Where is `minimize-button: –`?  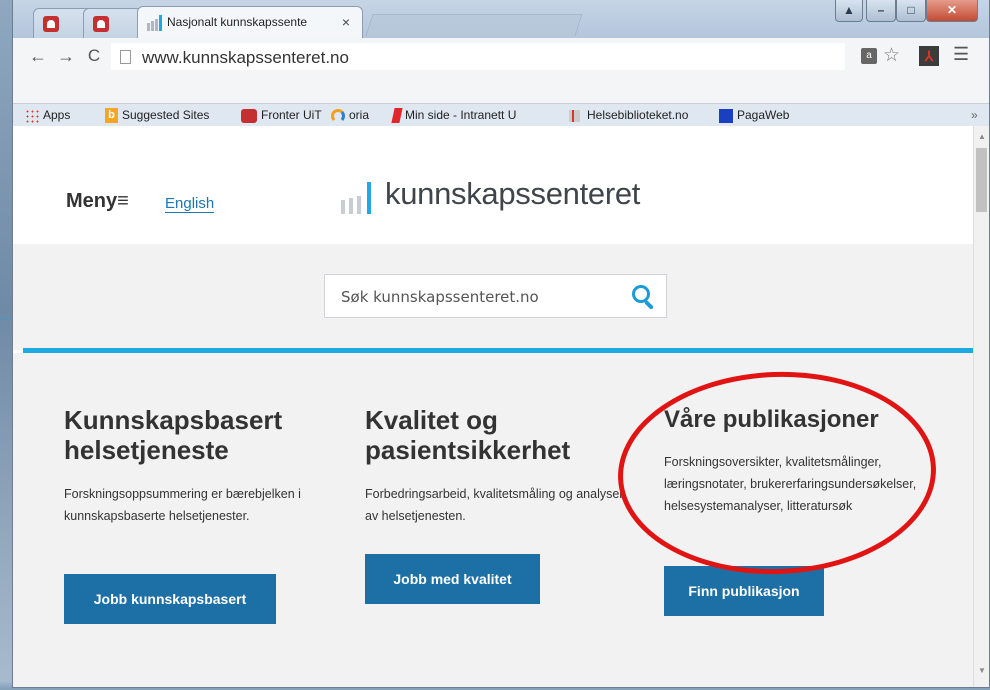
minimize-button: – is located at coordinates (881, 11).